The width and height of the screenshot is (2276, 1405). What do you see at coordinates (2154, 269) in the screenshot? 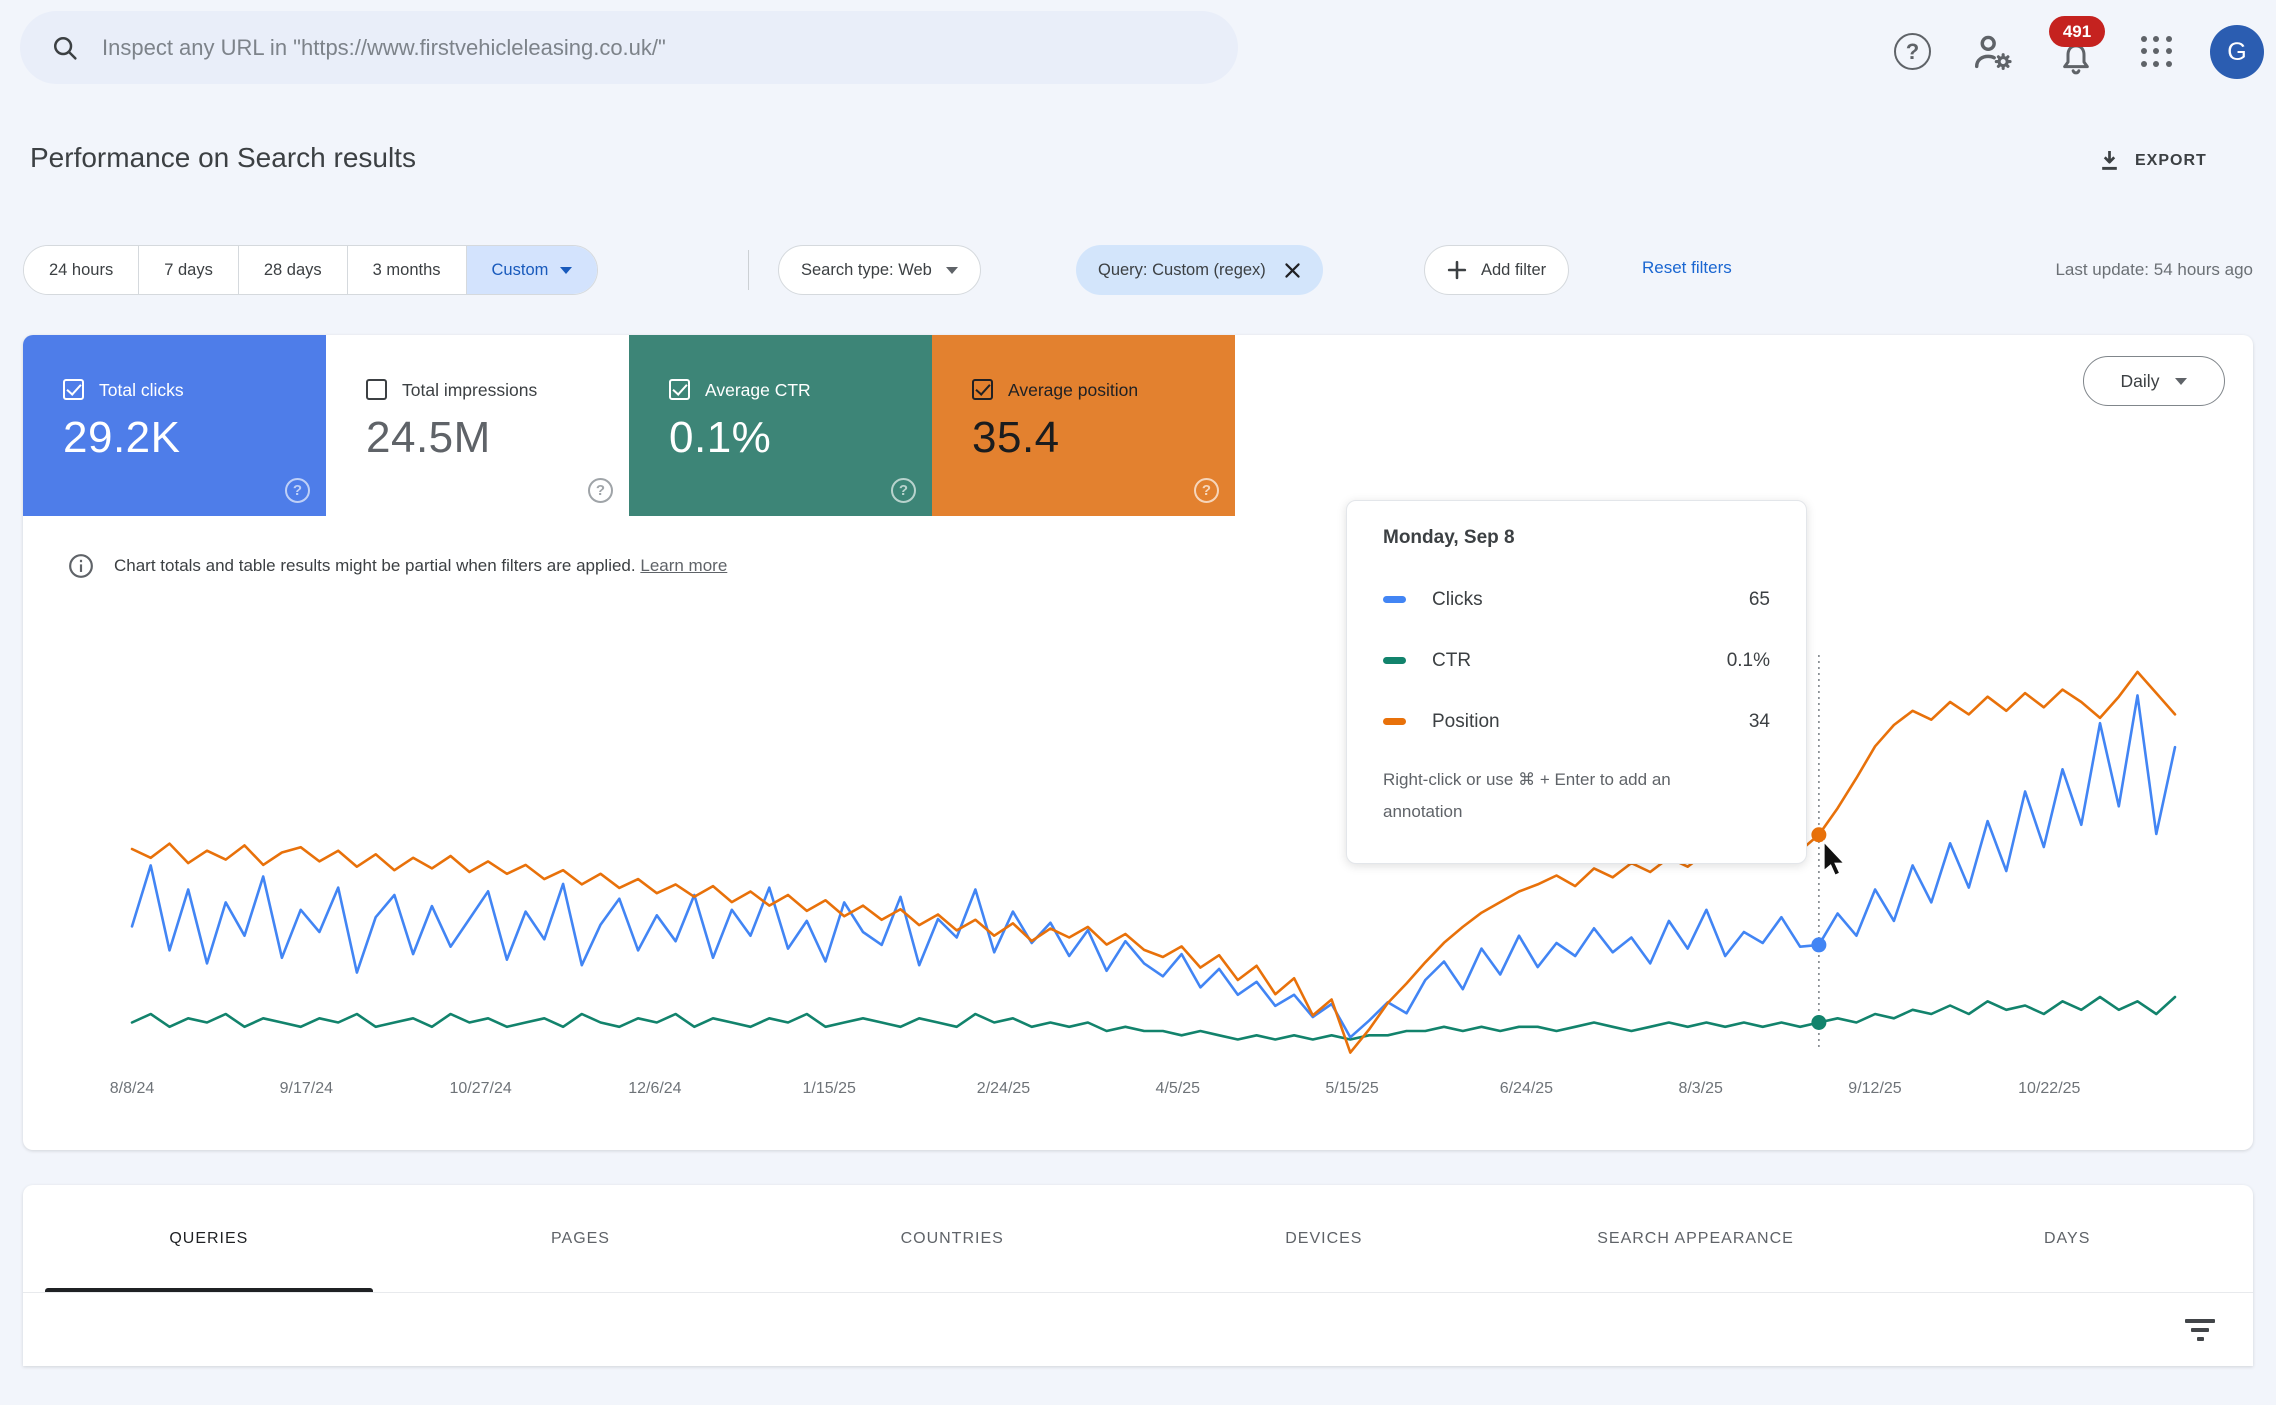
I see `last-update-text: Last update: 54 hours ago` at bounding box center [2154, 269].